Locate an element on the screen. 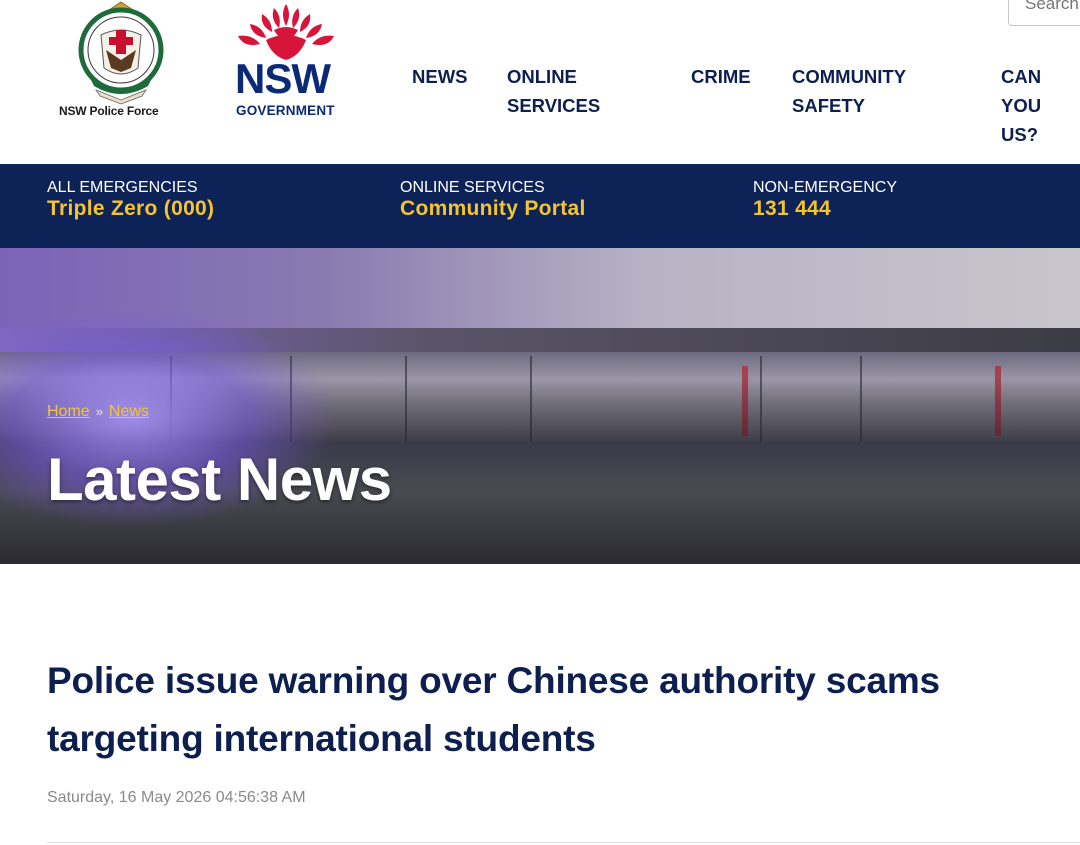 Image resolution: width=1080 pixels, height=845 pixels. non-emergency-label: NON-EMERGENCY is located at coordinates (825, 187).